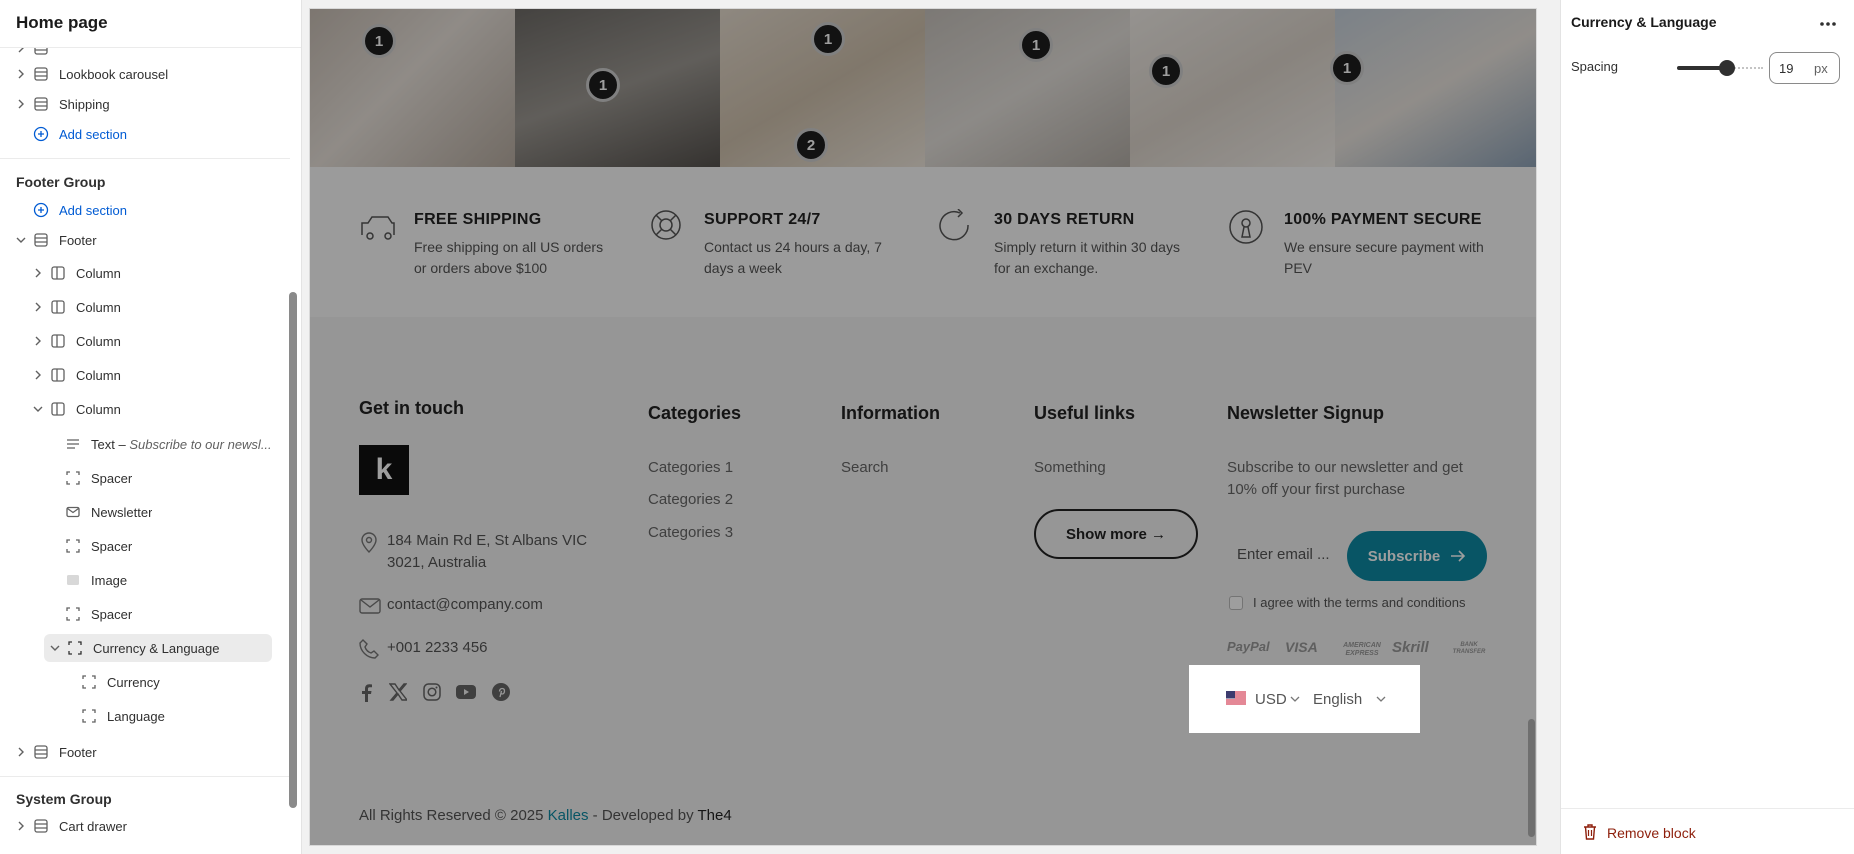  Describe the element at coordinates (84, 104) in the screenshot. I see `sidebar-item-label: Shipping` at that location.